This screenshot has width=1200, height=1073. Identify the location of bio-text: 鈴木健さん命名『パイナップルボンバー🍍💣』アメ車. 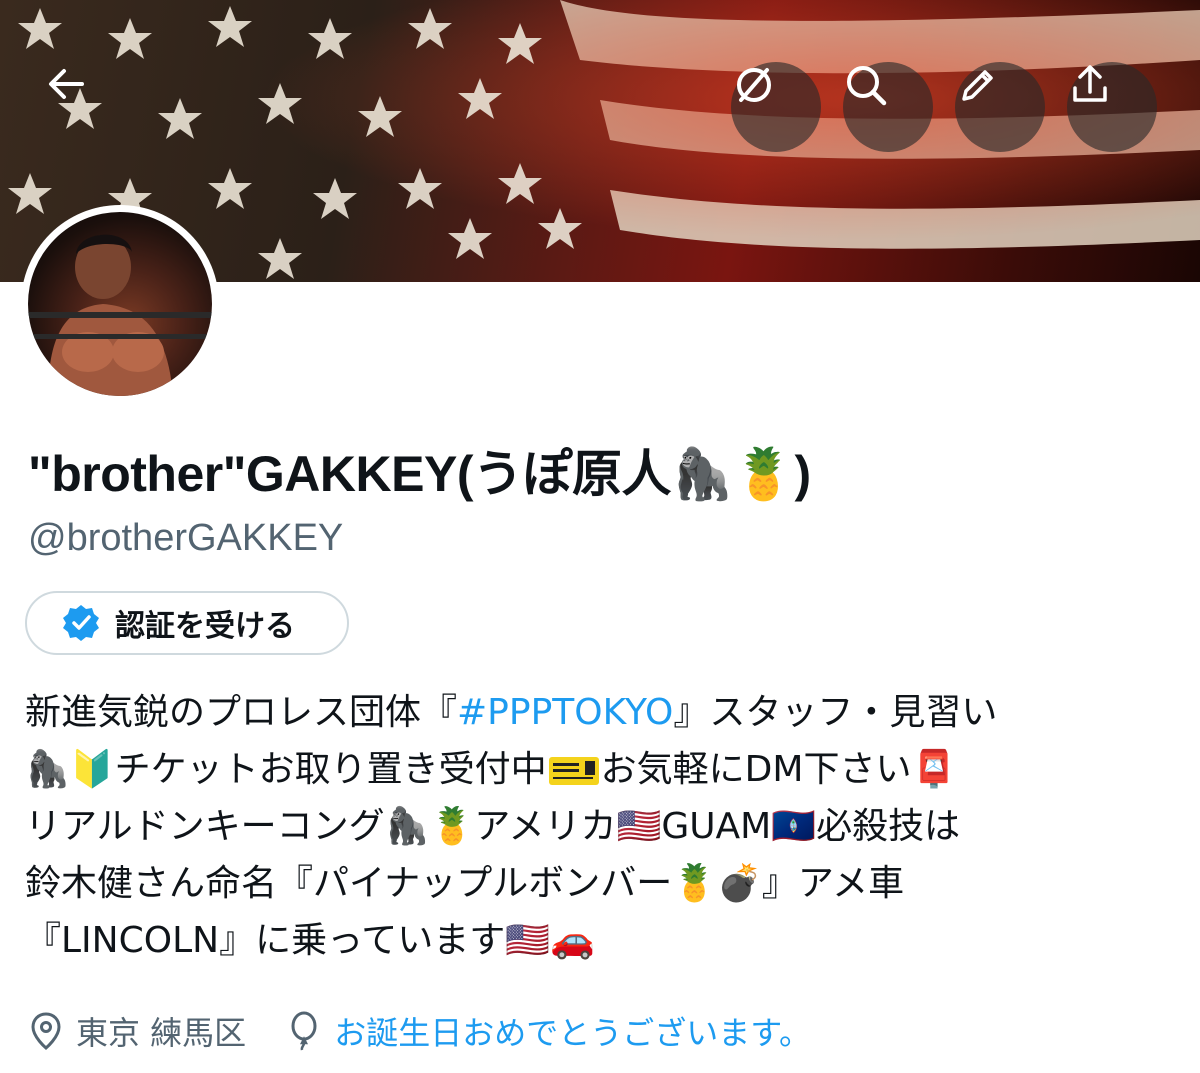
(465, 883).